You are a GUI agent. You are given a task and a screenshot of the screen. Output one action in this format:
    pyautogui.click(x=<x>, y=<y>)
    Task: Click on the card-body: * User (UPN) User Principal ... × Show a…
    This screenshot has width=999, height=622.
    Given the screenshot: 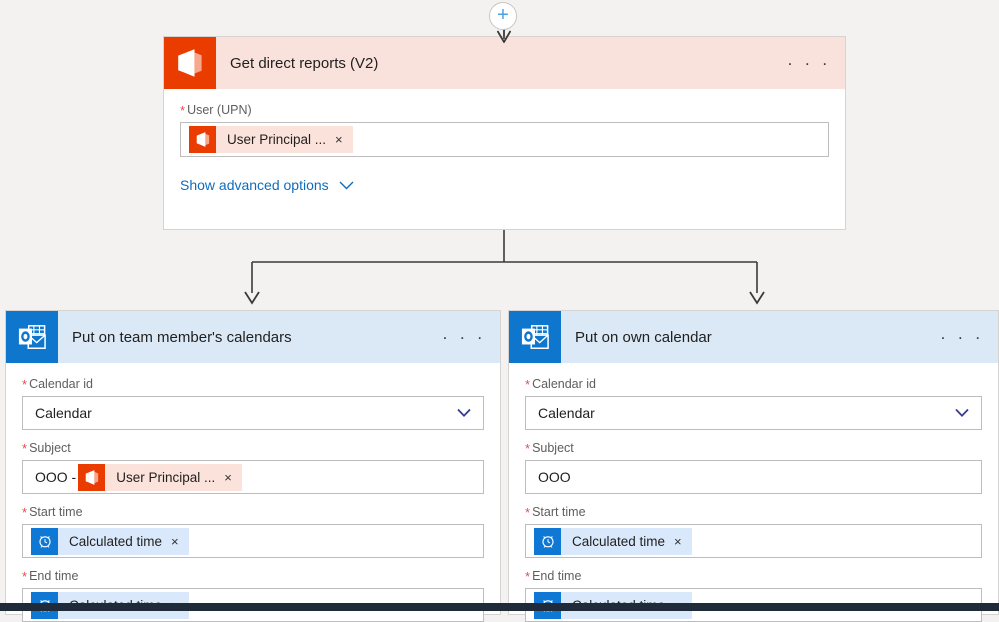 What is the action you would take?
    pyautogui.click(x=504, y=151)
    